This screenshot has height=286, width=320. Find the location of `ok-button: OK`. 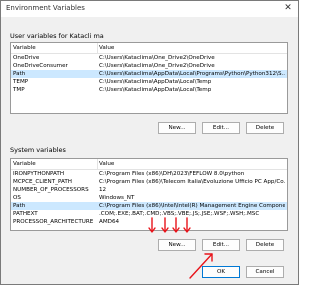

ok-button: OK is located at coordinates (221, 272).